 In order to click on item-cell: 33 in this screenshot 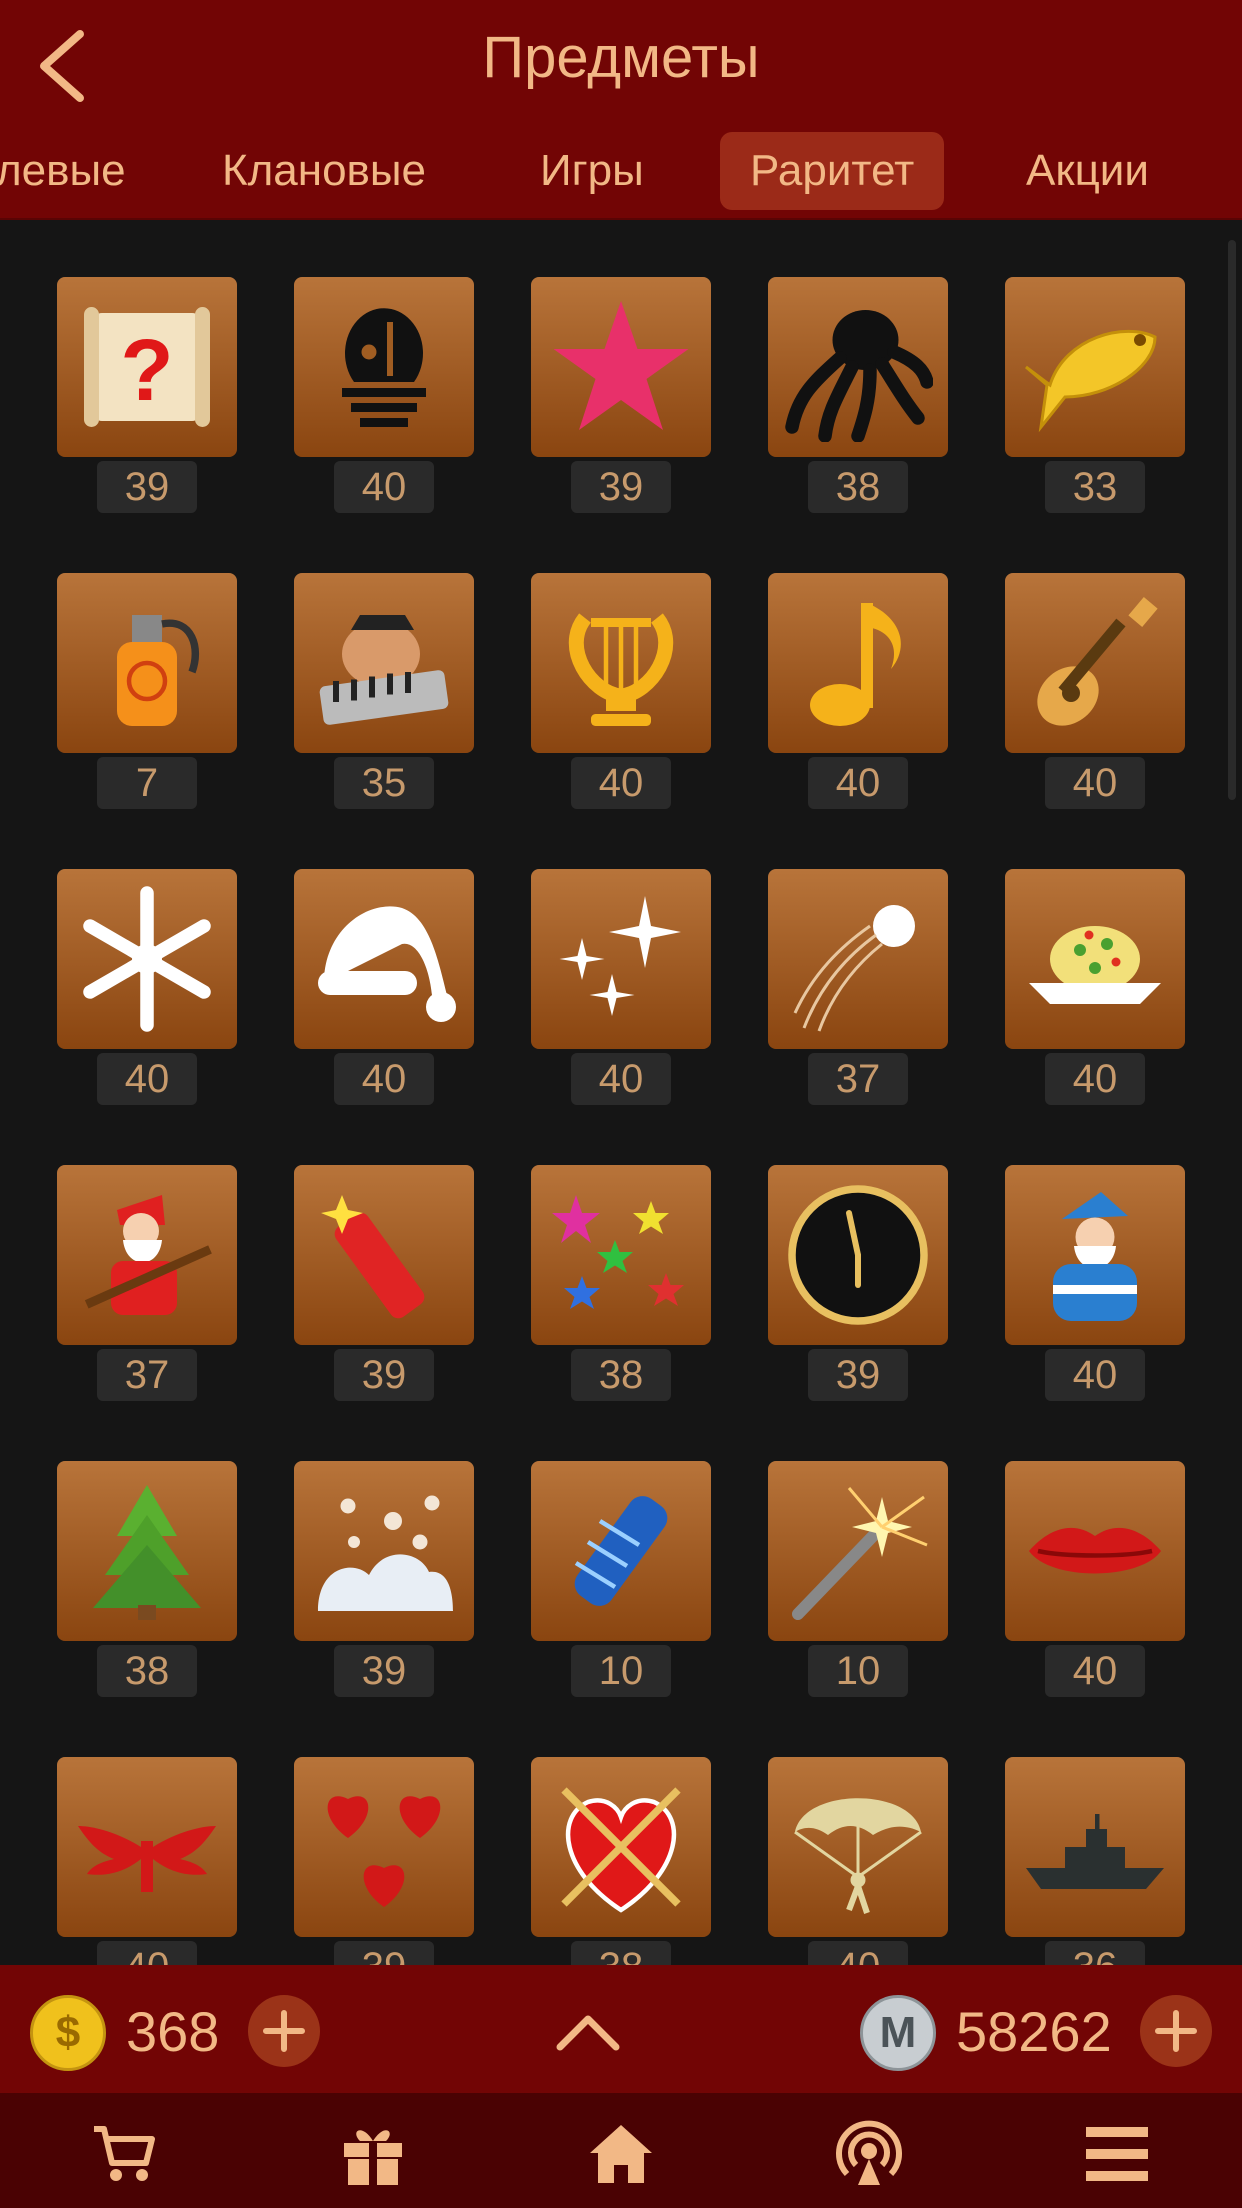, I will do `click(1095, 402)`.